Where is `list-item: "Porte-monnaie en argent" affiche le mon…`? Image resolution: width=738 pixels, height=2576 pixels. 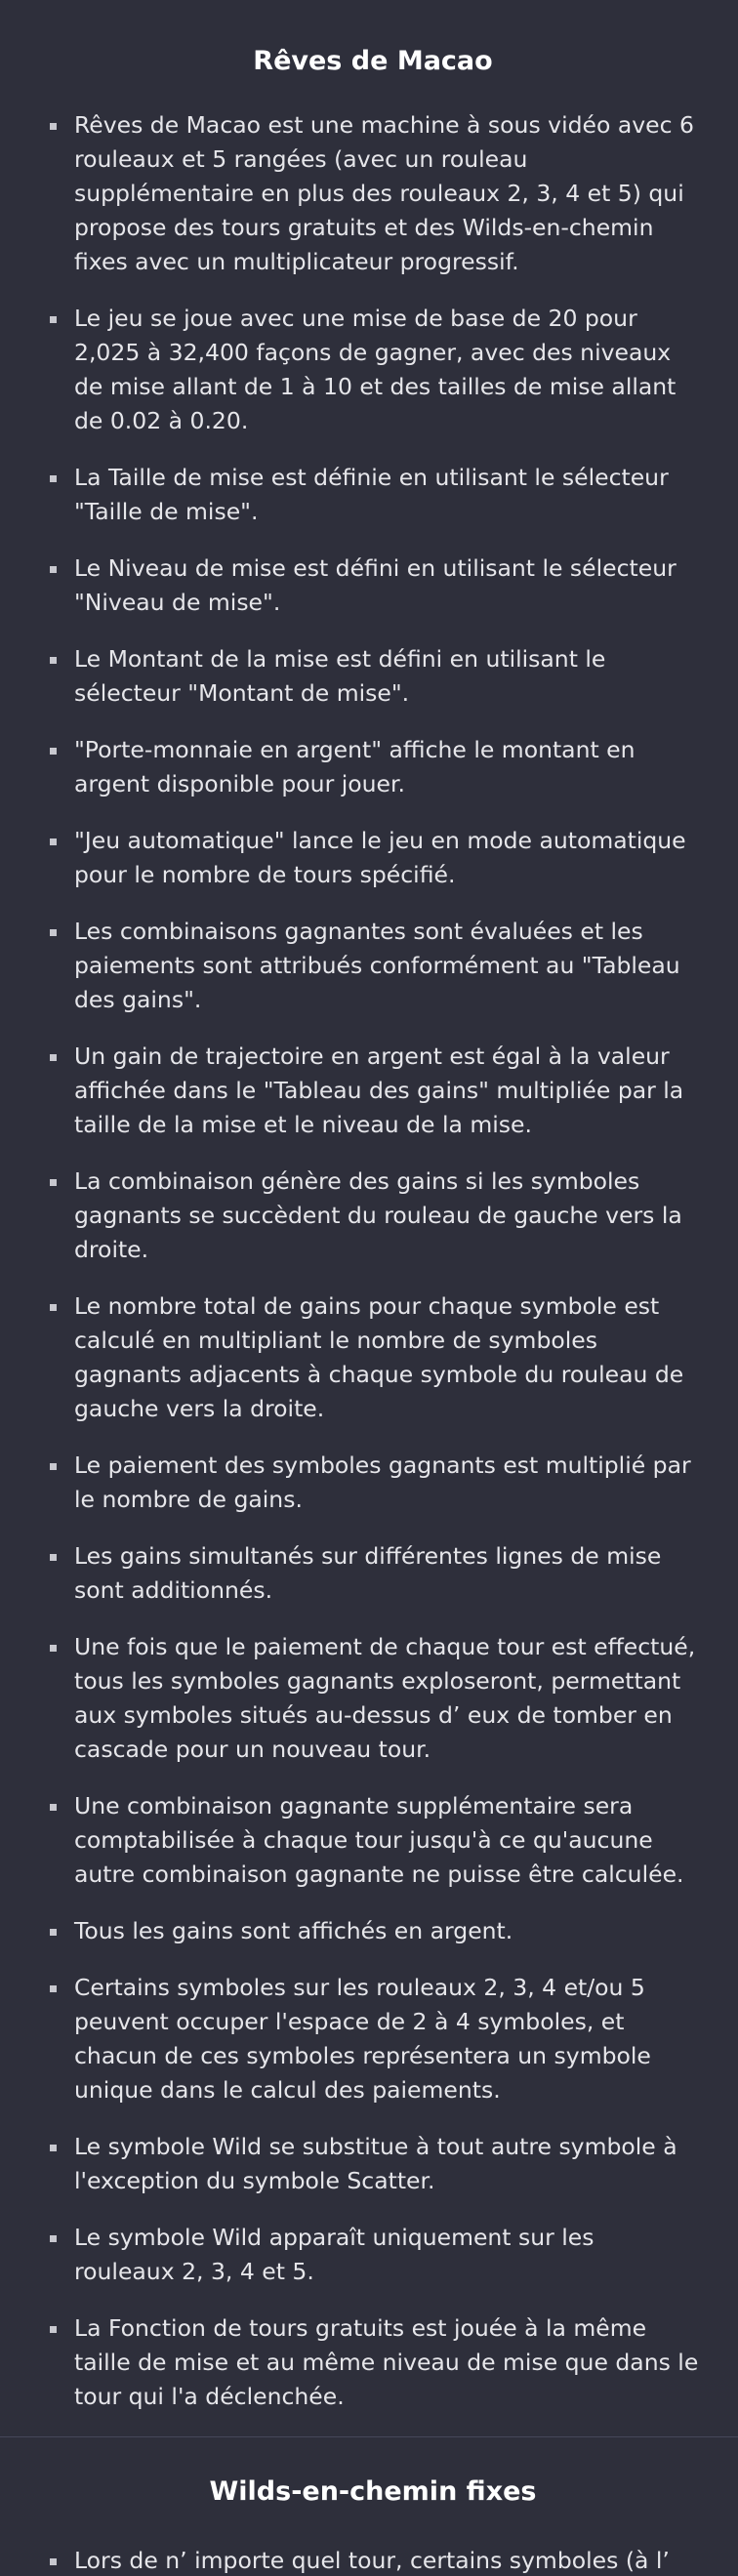 list-item: "Porte-monnaie en argent" affiche le mon… is located at coordinates (373, 767).